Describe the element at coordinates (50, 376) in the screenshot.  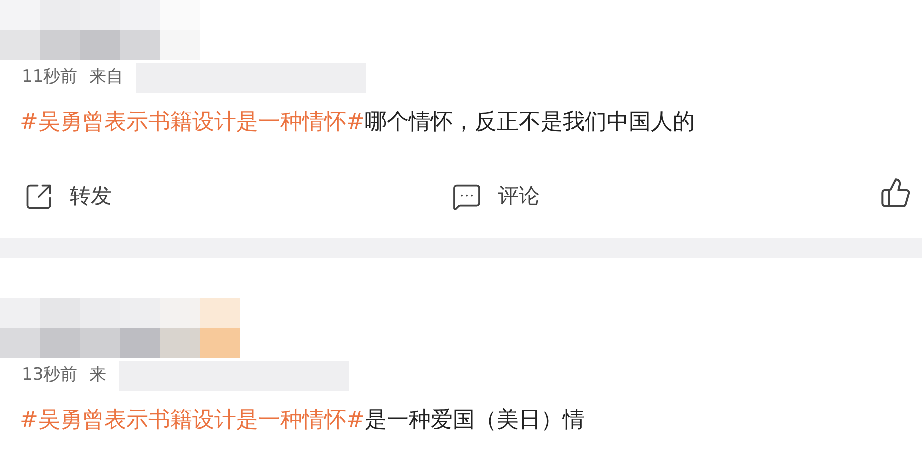
I see `post-time: 13秒前` at that location.